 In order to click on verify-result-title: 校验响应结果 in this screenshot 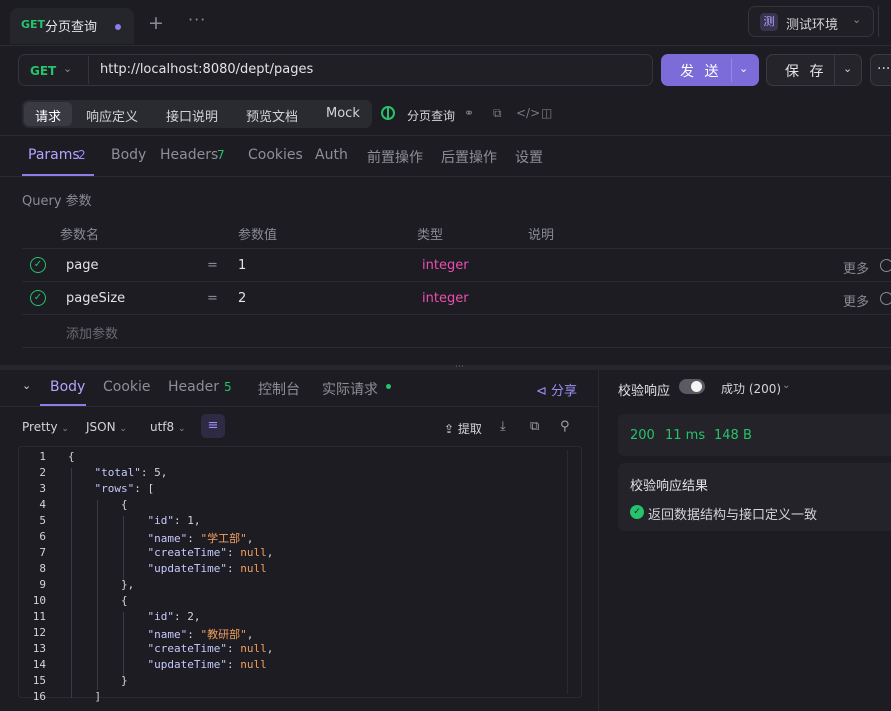, I will do `click(669, 486)`.